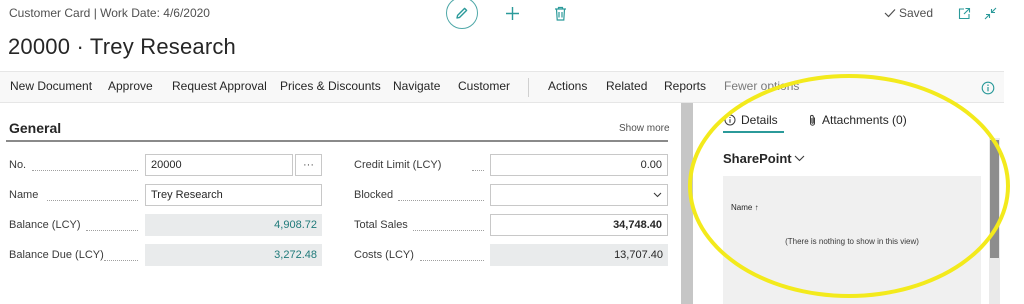  What do you see at coordinates (890, 13) in the screenshot?
I see `checkmark-icon` at bounding box center [890, 13].